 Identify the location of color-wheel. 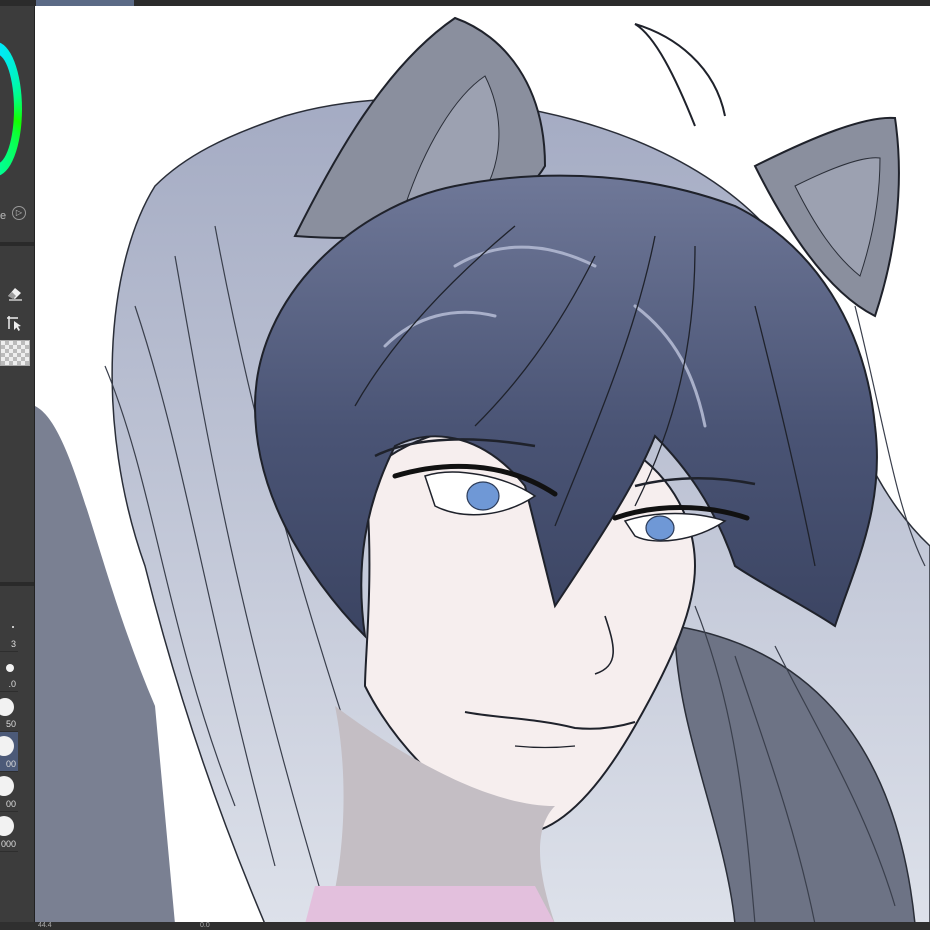
(11, 109).